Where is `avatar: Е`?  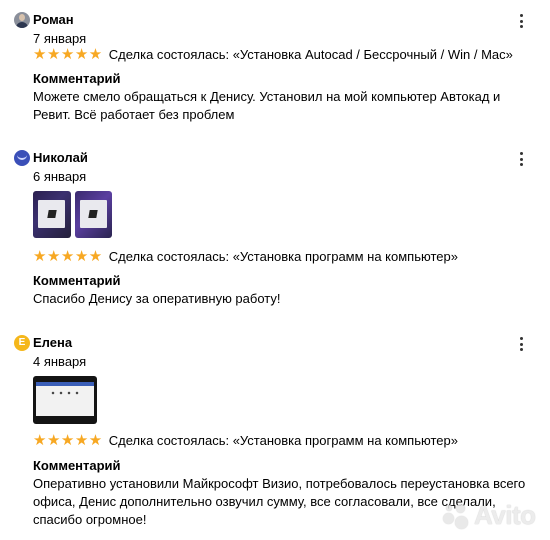
avatar: Е is located at coordinates (22, 343).